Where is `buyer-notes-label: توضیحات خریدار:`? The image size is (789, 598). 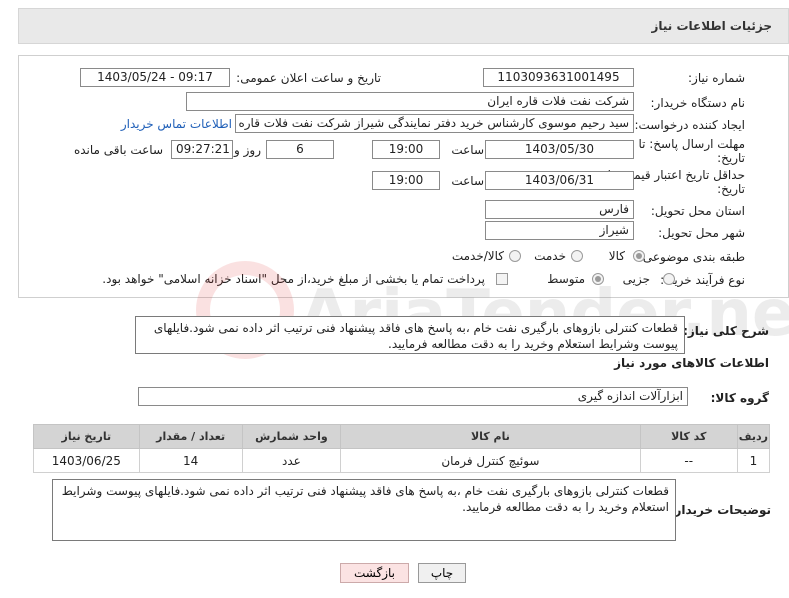 buyer-notes-label: توضیحات خریدار: is located at coordinates (720, 510).